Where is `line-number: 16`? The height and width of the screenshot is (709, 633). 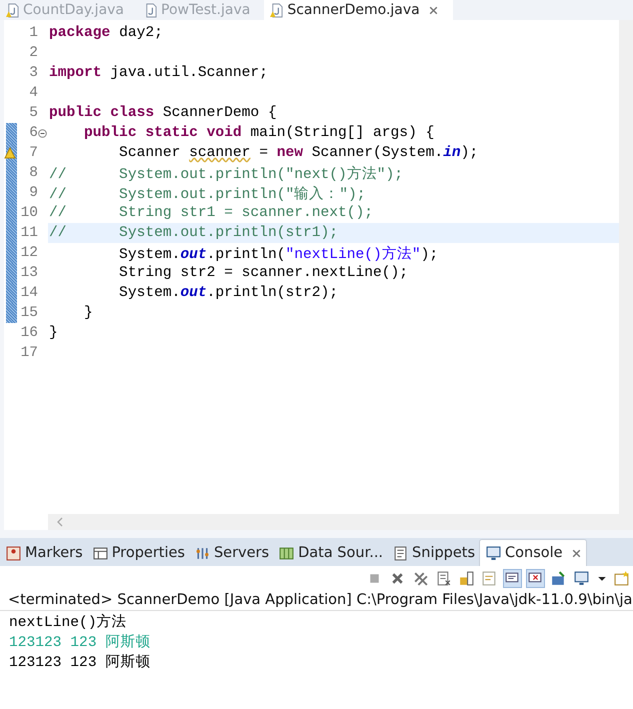 line-number: 16 is located at coordinates (29, 333).